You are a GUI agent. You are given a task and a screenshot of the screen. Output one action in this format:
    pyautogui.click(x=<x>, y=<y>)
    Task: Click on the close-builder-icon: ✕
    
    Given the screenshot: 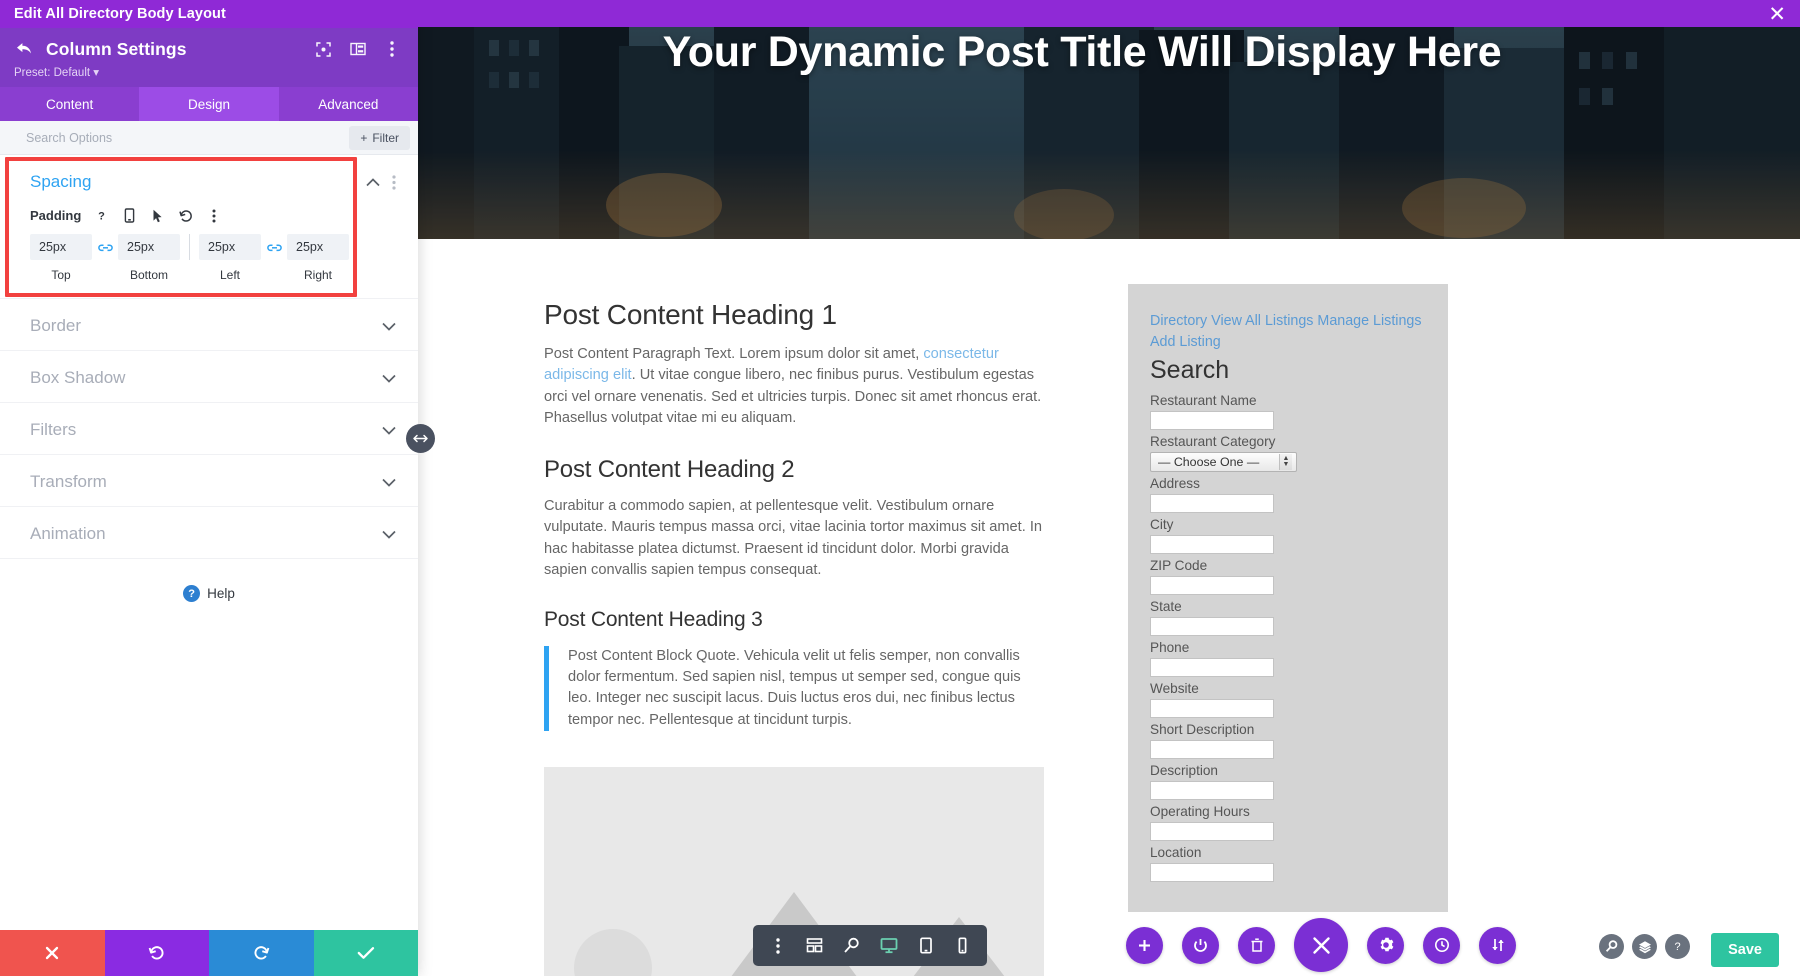 What is the action you would take?
    pyautogui.click(x=1777, y=14)
    